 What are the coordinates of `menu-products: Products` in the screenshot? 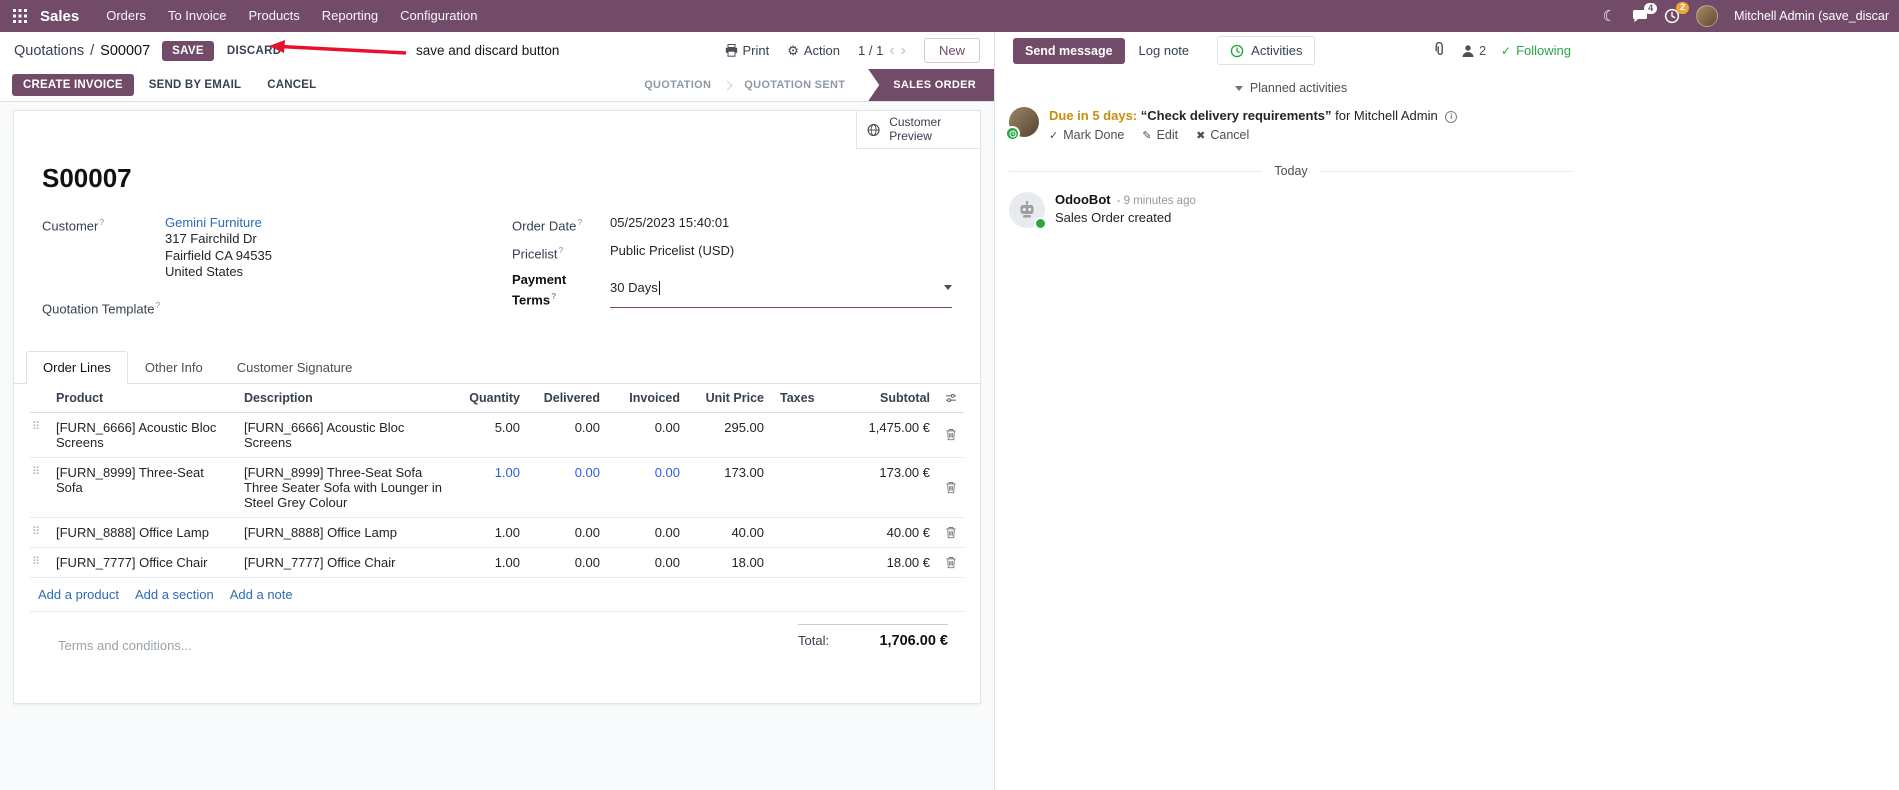 It's located at (273, 16).